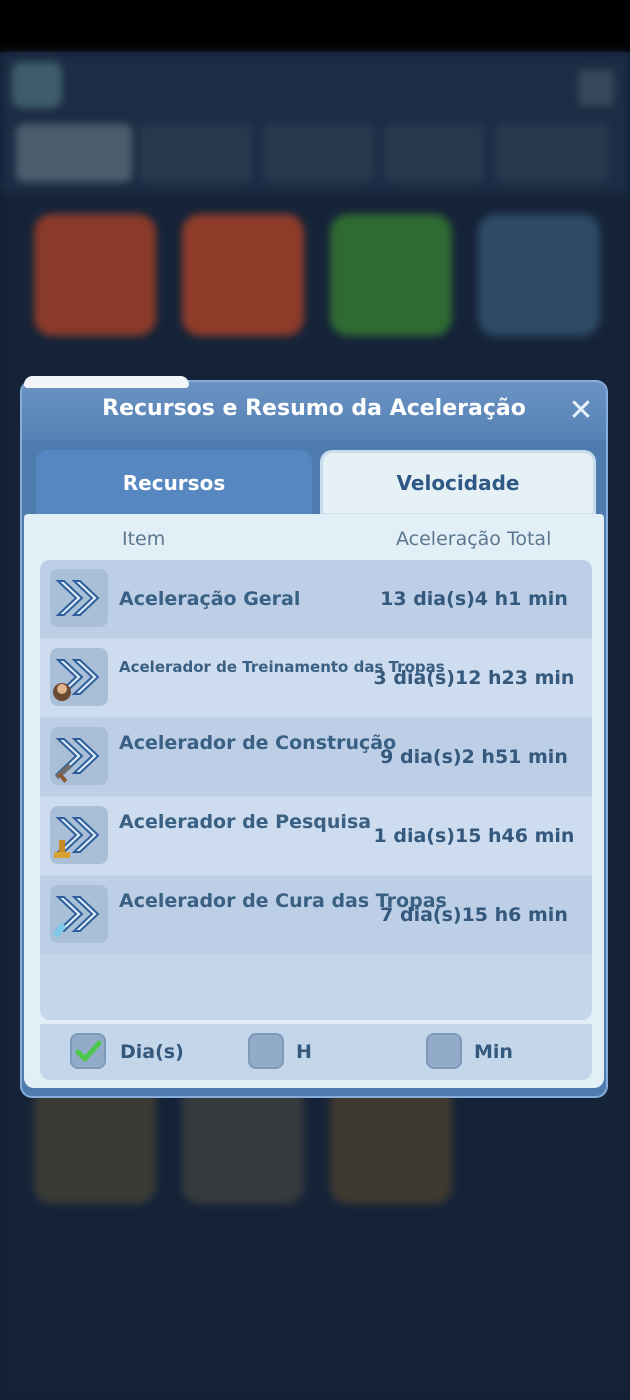 This screenshot has width=630, height=1400. What do you see at coordinates (474, 836) in the screenshot?
I see `row-value: 1 dia(s)15 h46 min` at bounding box center [474, 836].